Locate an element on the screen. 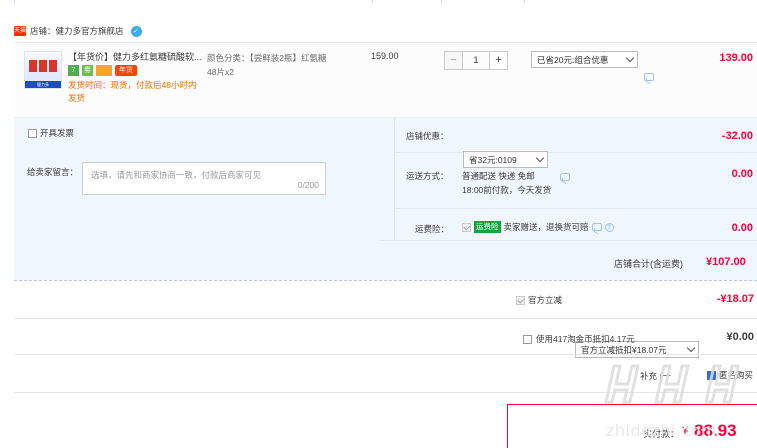  shipping-info: 普通配送 快递 免邮 18:00前付款，今天发货 is located at coordinates (506, 183).